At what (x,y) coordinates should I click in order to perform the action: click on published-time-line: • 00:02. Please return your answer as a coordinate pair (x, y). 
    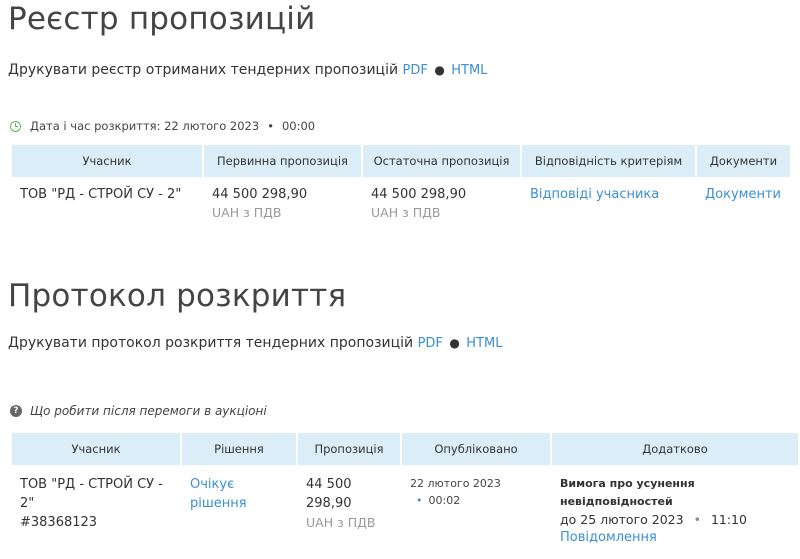
    Looking at the image, I should click on (476, 500).